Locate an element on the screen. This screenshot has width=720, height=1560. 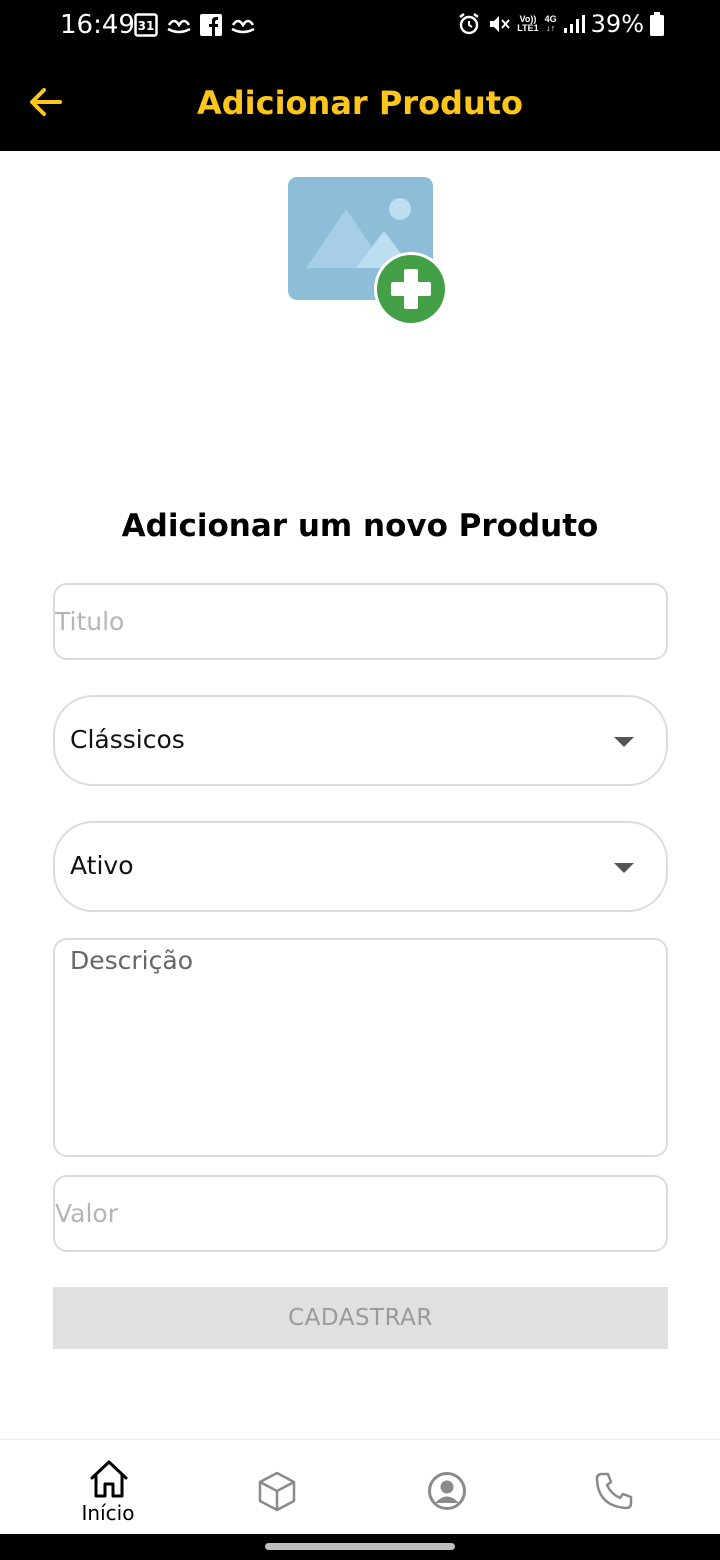
page-title: Adicionar Produto is located at coordinates (360, 103).